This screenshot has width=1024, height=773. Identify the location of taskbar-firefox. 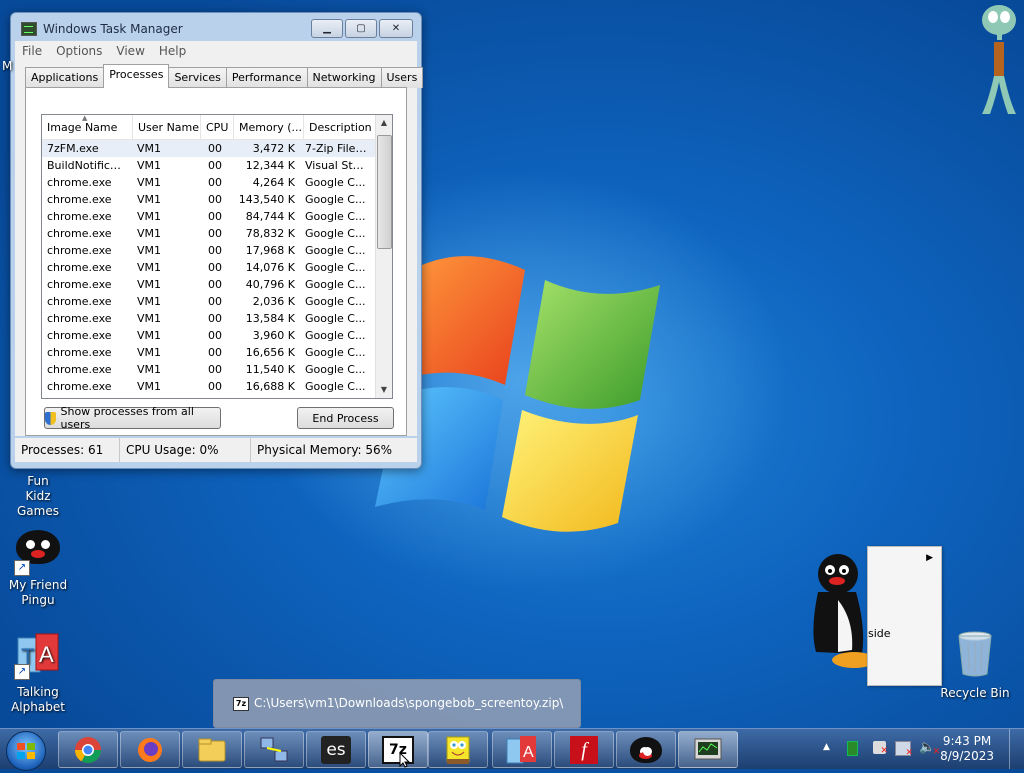
(150, 749).